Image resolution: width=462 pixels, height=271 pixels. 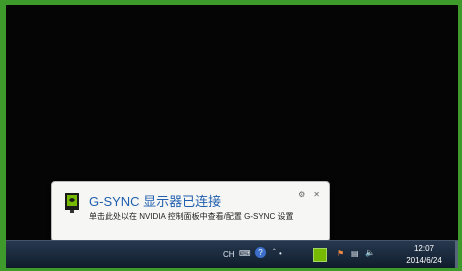 What do you see at coordinates (316, 194) in the screenshot?
I see `close-icon: ✕` at bounding box center [316, 194].